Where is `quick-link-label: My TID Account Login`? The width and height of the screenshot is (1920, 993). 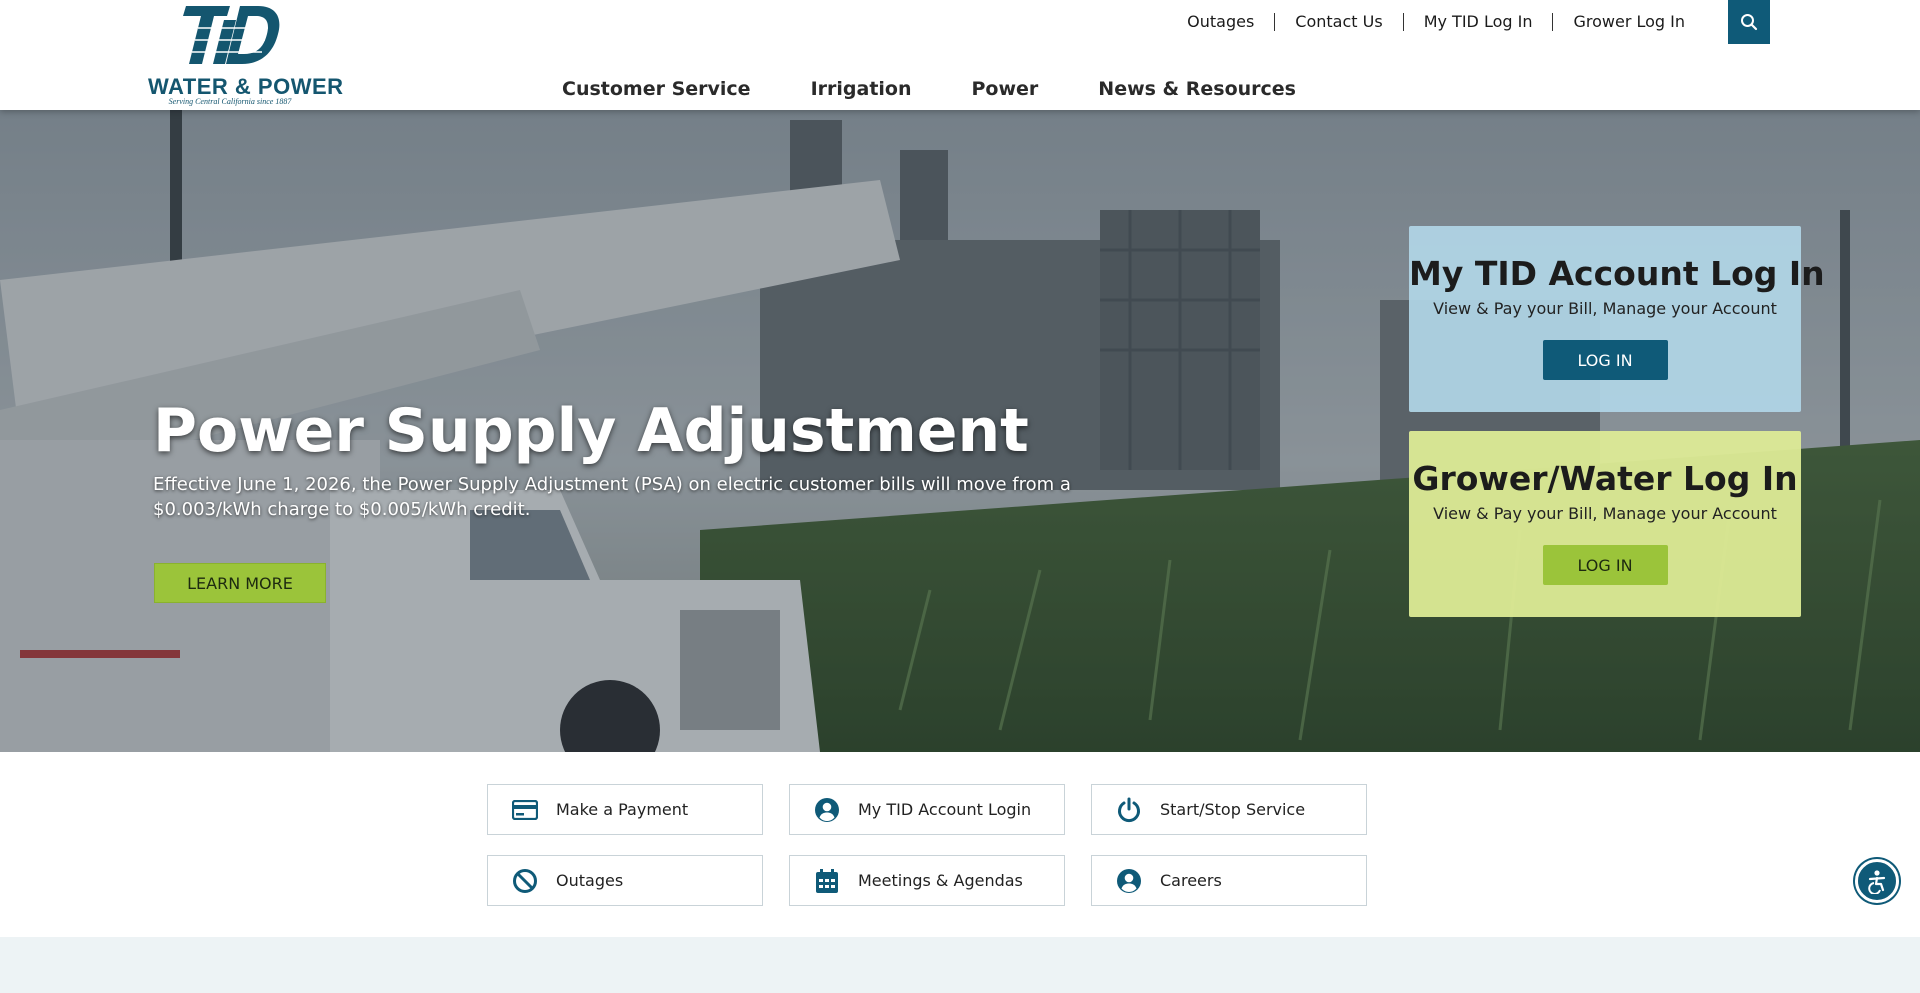
quick-link-label: My TID Account Login is located at coordinates (945, 809).